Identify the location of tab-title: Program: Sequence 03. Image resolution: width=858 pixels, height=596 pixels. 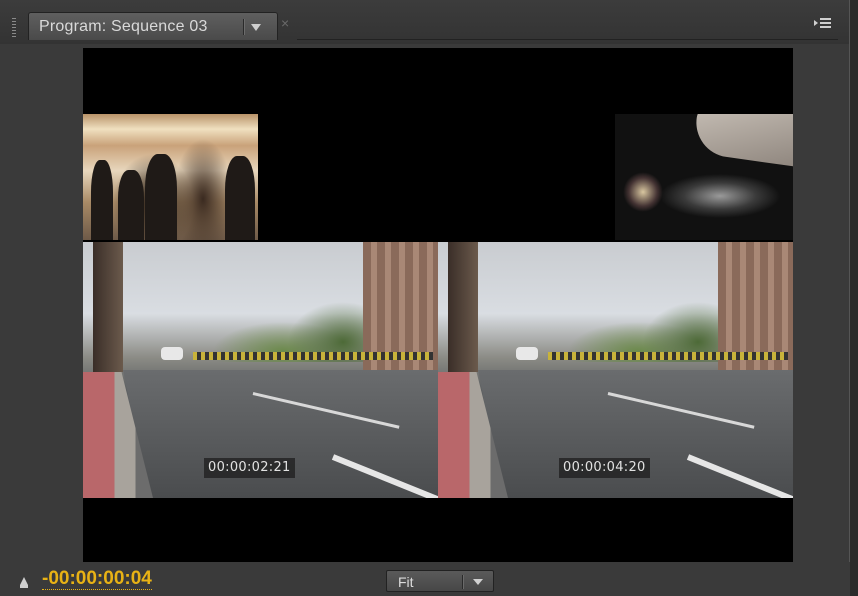
(123, 26).